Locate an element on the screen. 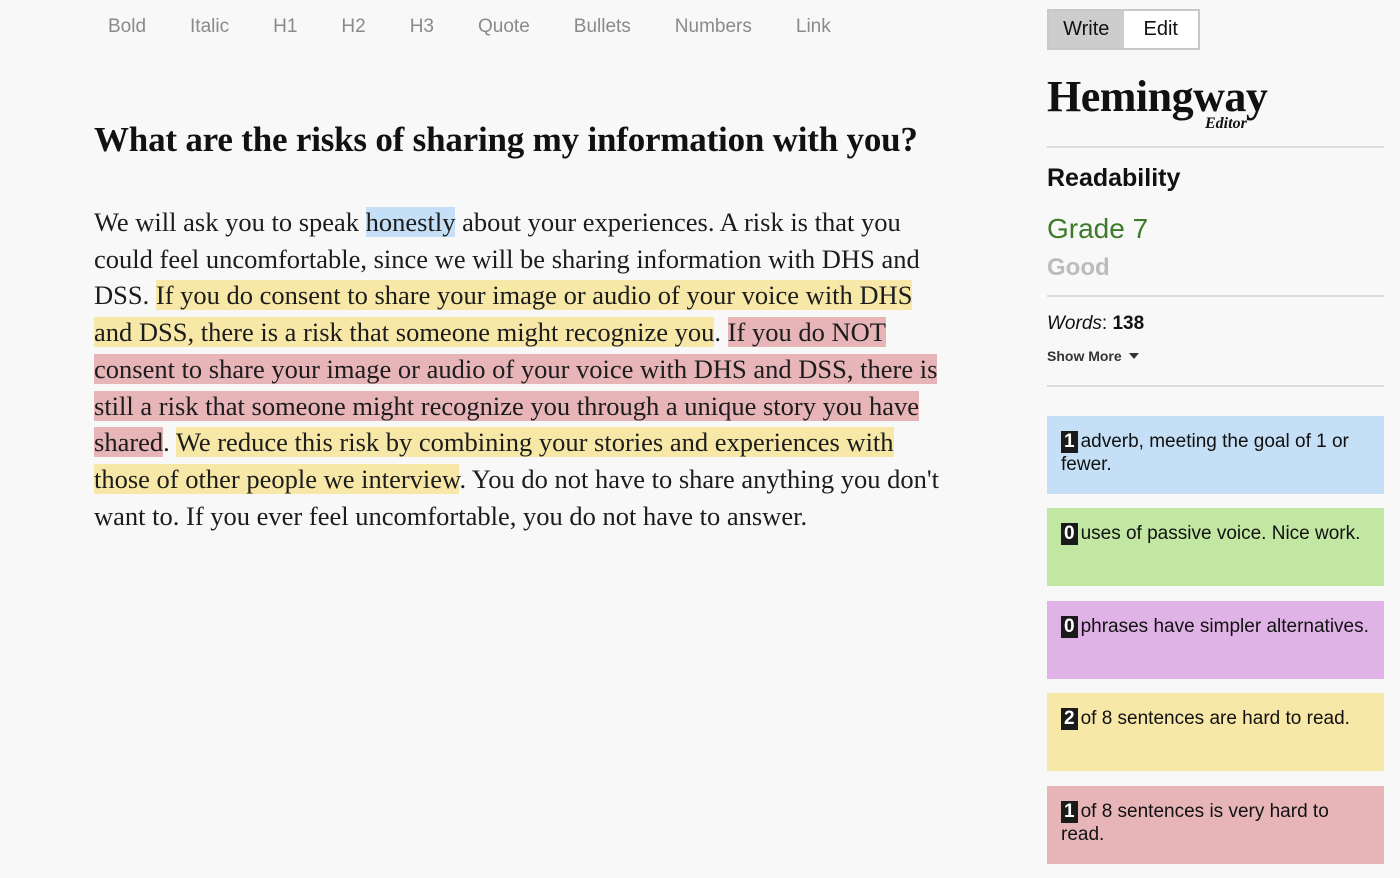 The height and width of the screenshot is (878, 1400). bullets-button: Bullets is located at coordinates (602, 27).